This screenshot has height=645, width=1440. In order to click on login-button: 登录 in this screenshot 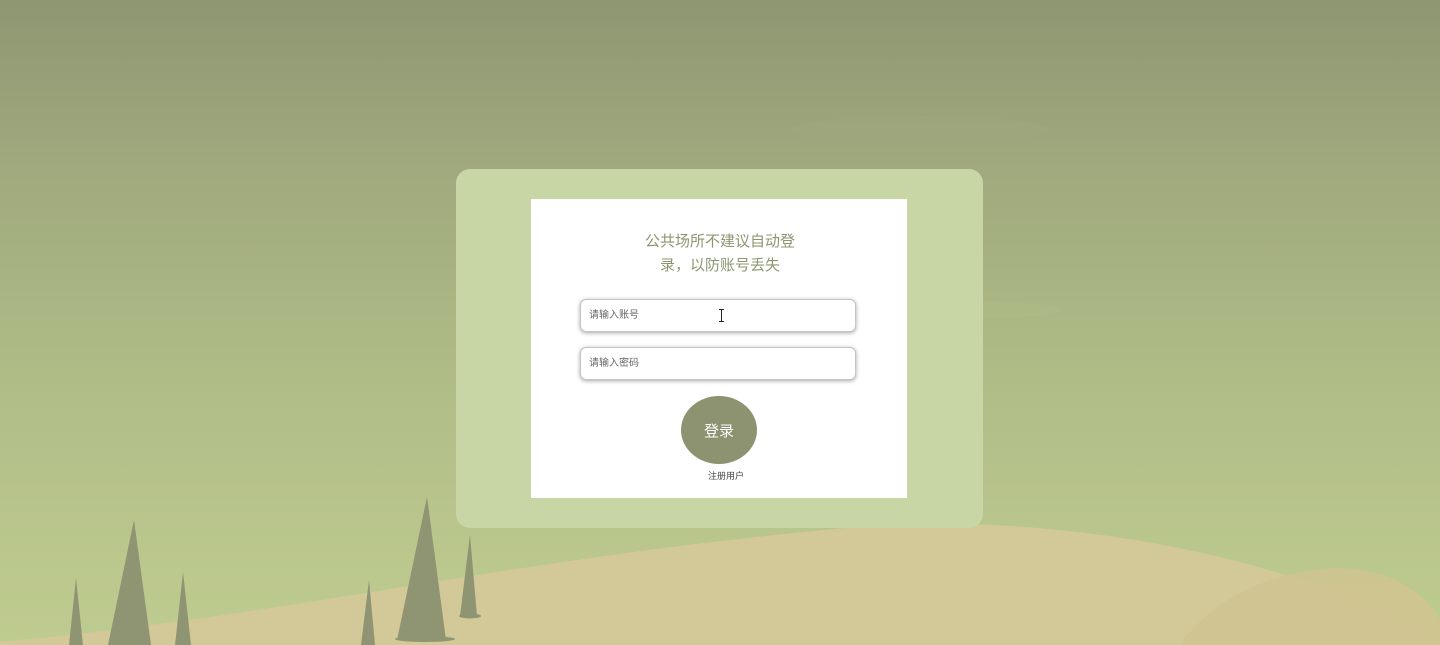, I will do `click(719, 430)`.